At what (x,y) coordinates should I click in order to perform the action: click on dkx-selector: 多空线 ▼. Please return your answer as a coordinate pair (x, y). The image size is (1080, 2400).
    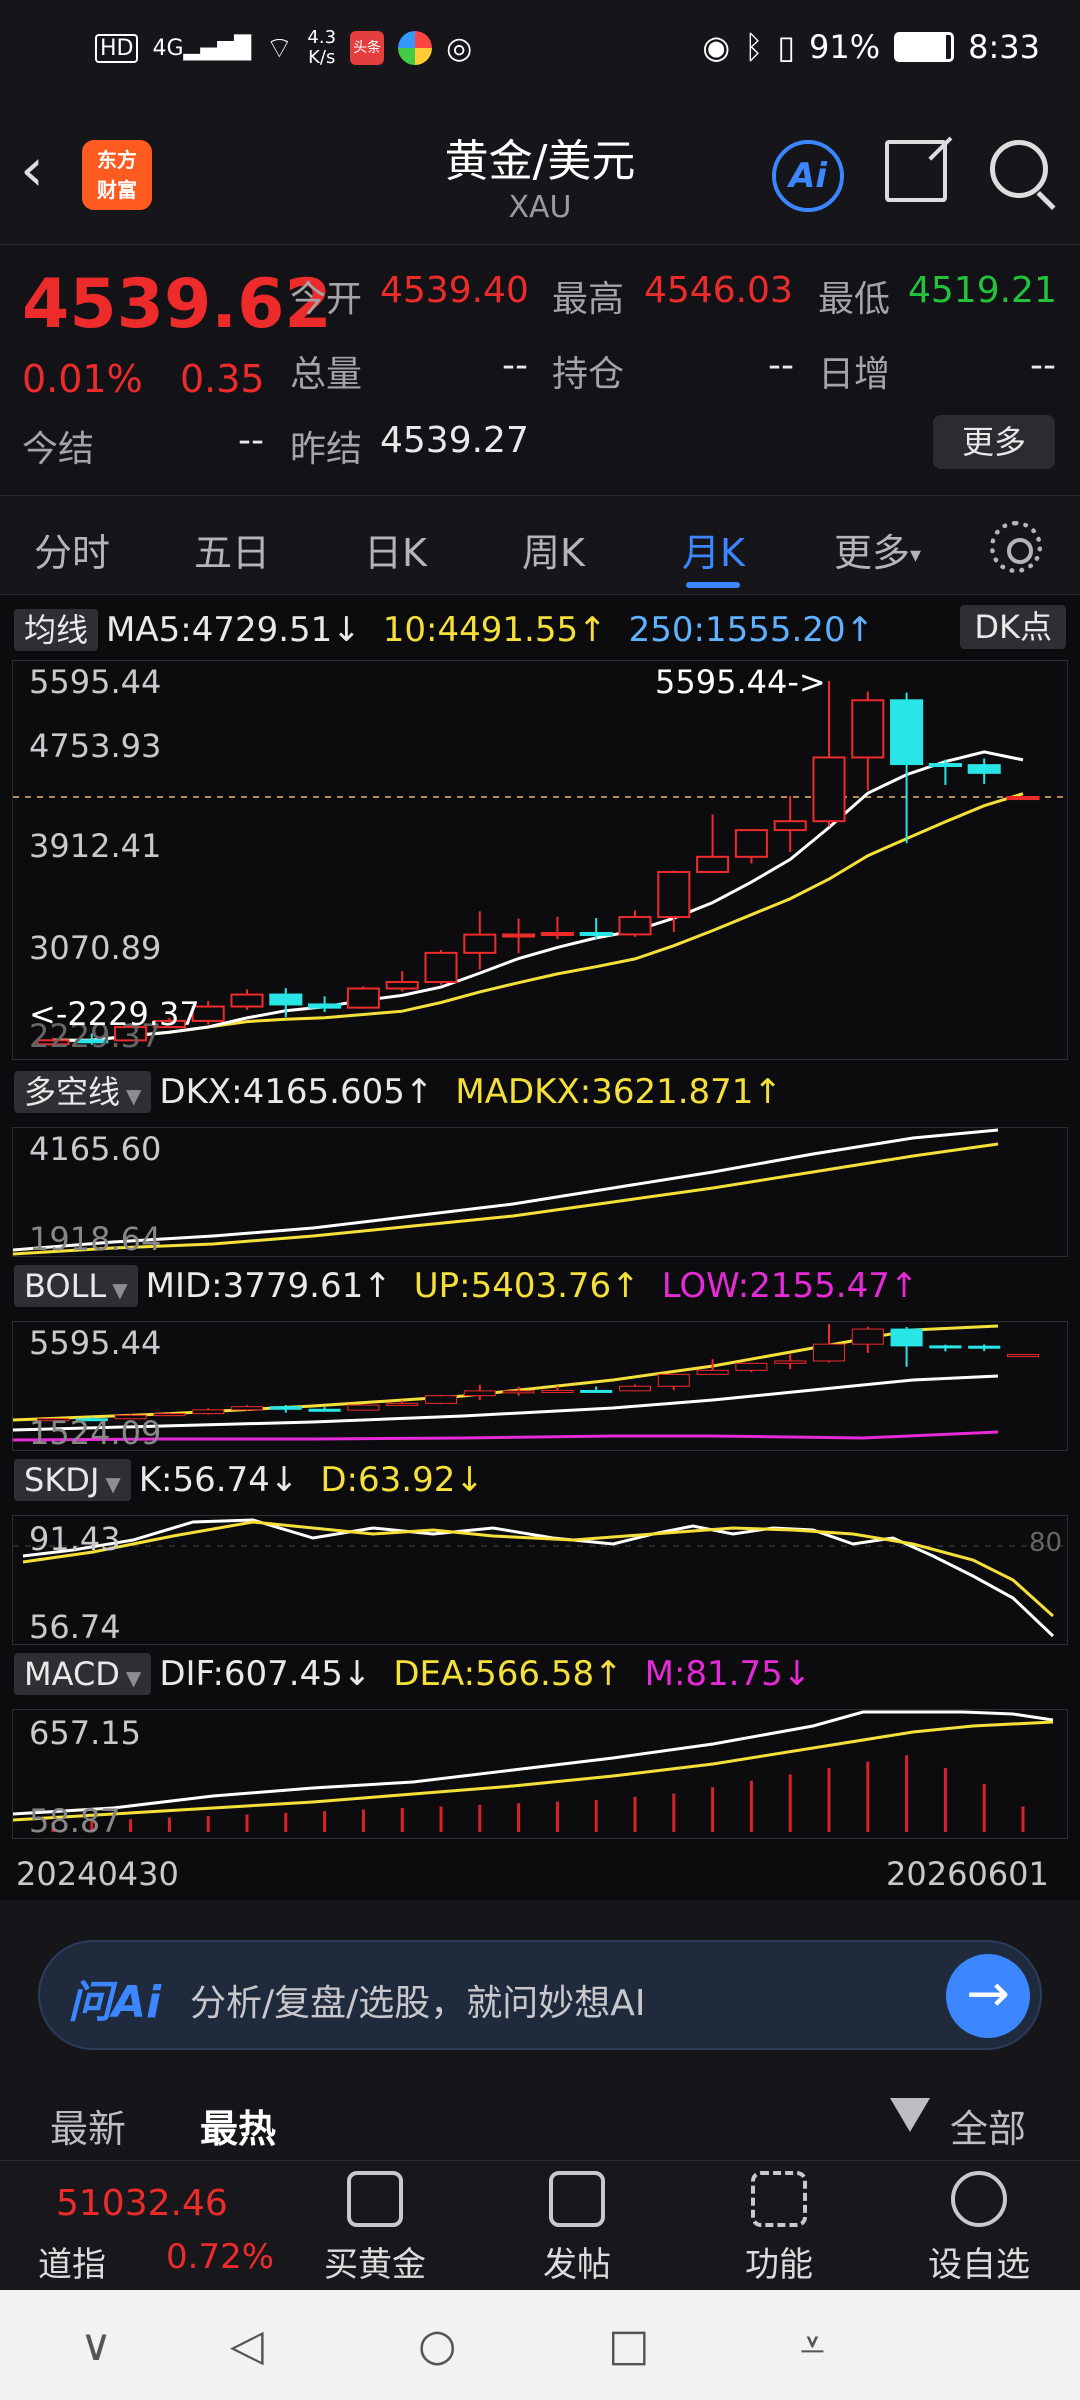
    Looking at the image, I should click on (83, 1092).